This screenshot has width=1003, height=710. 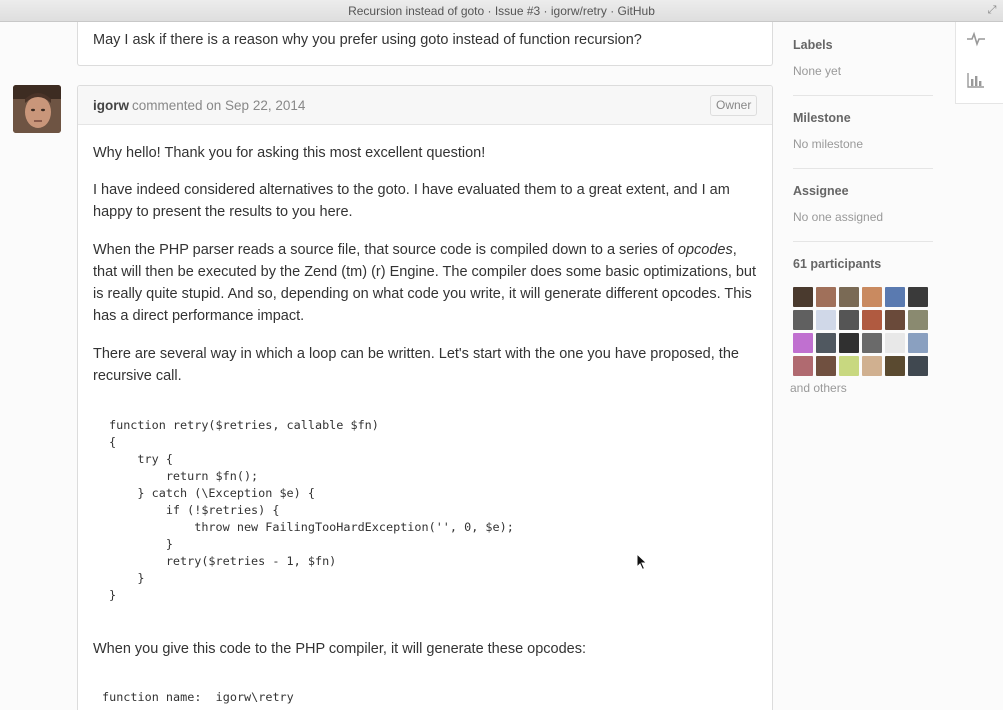 I want to click on sidebar-assignee: Assignee No one assigned, so click(x=863, y=204).